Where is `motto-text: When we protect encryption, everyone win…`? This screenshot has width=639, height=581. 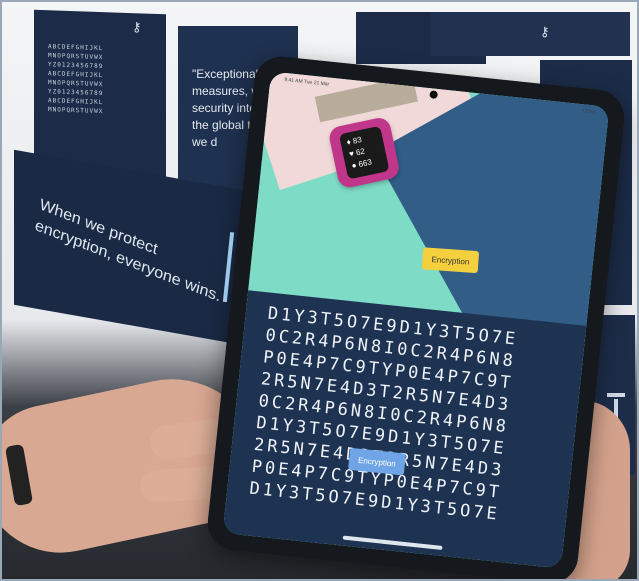 motto-text: When we protect encryption, everyone win… is located at coordinates (128, 251).